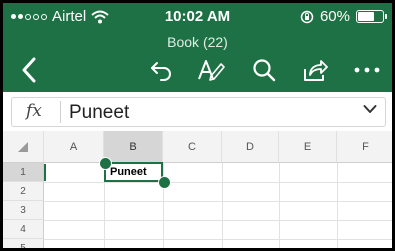 The height and width of the screenshot is (251, 395). Describe the element at coordinates (74, 147) in the screenshot. I see `column-header-a: A` at that location.